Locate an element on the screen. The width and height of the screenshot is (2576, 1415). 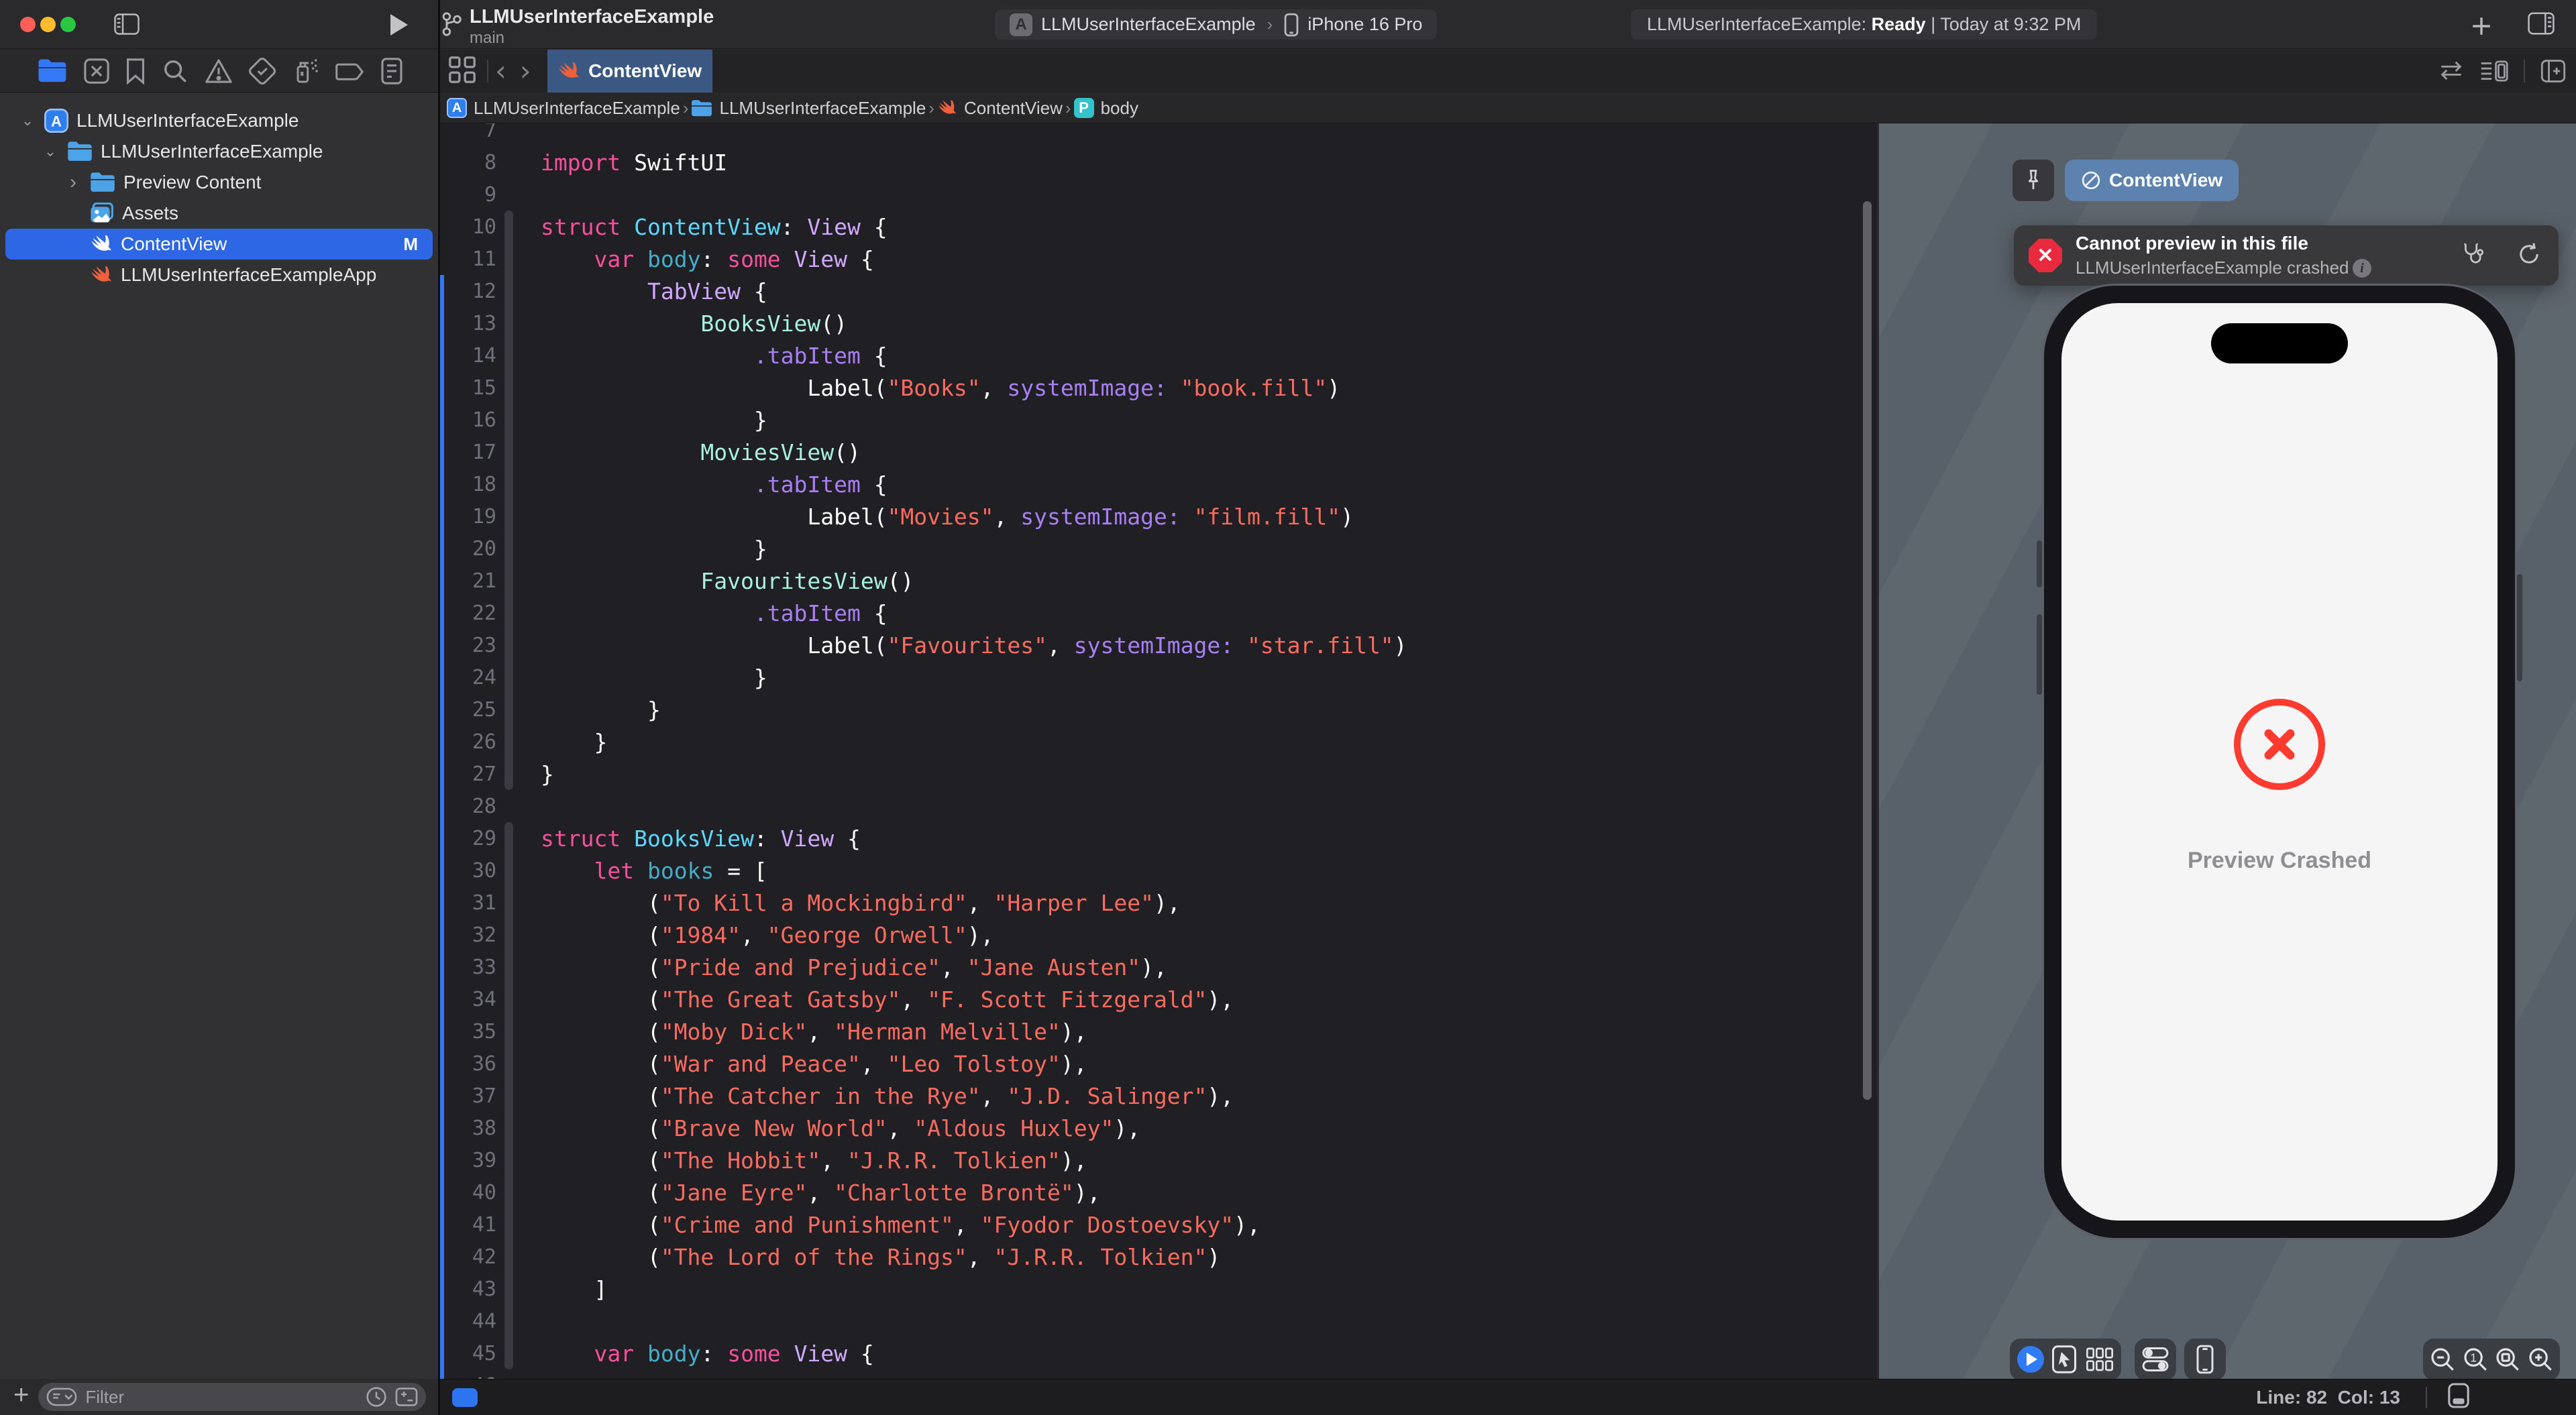
breadcrumb-item-body: Pbody is located at coordinates (1105, 108).